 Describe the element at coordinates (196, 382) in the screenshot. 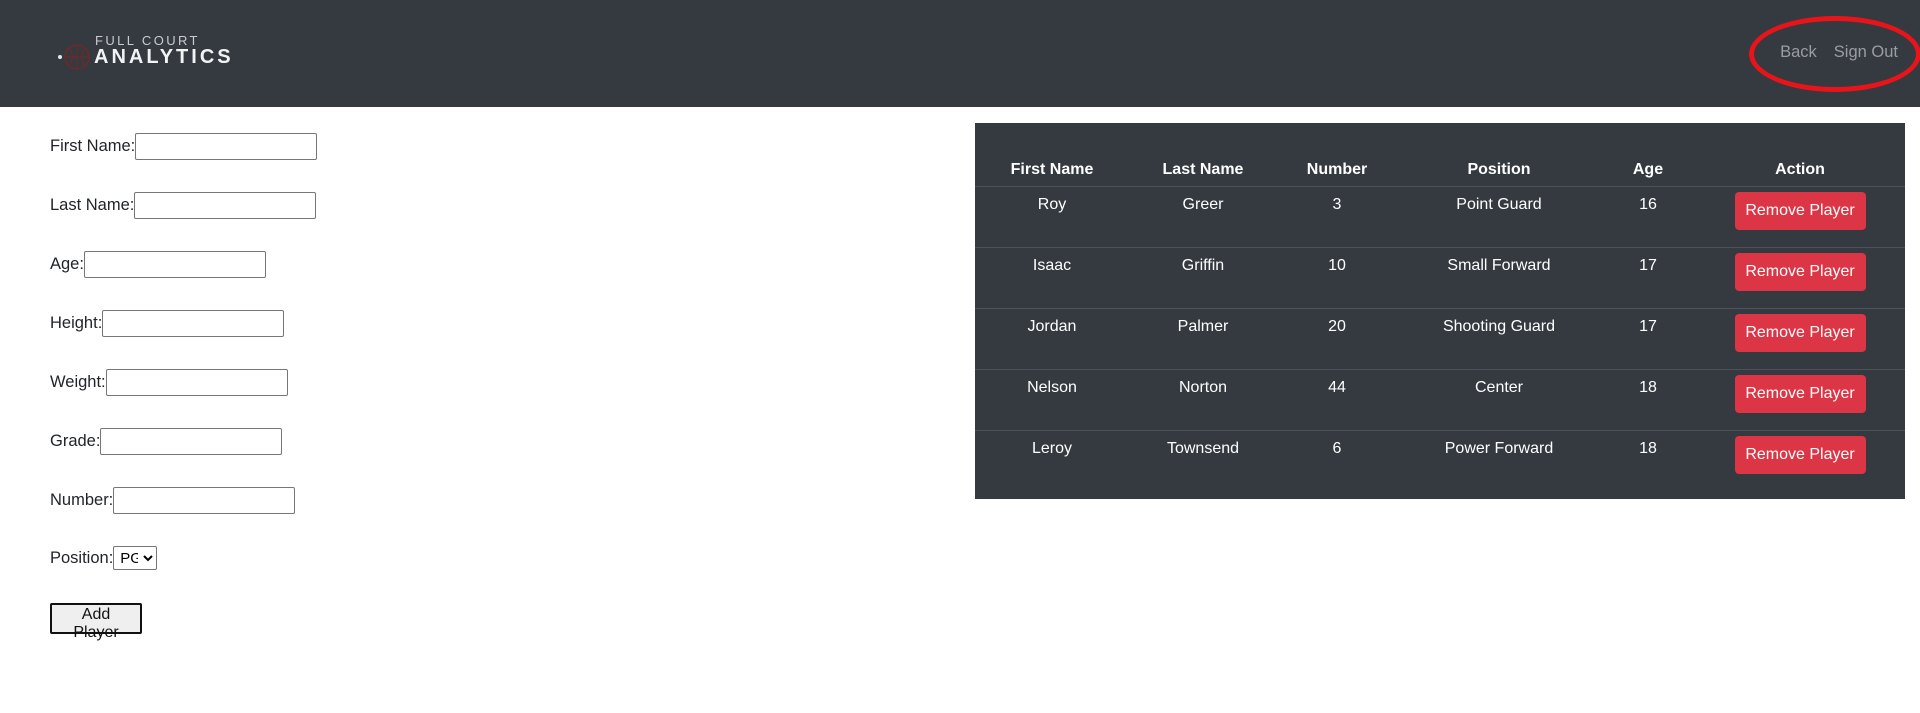

I see `weight-input` at that location.